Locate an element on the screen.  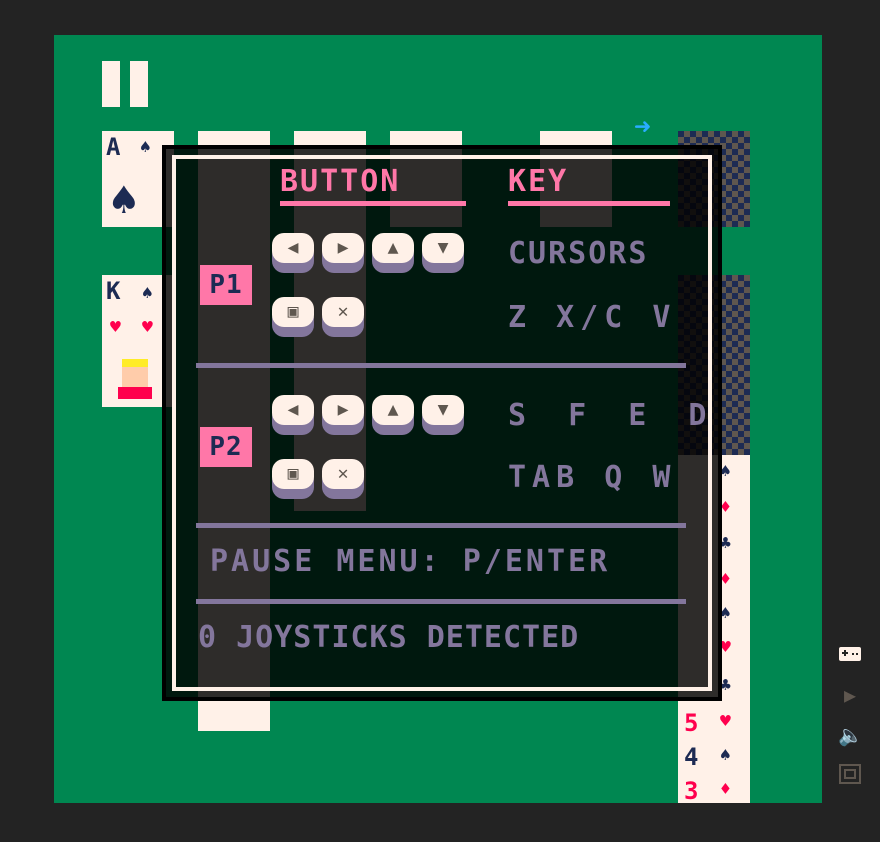
card-rank: 5 is located at coordinates (691, 723).